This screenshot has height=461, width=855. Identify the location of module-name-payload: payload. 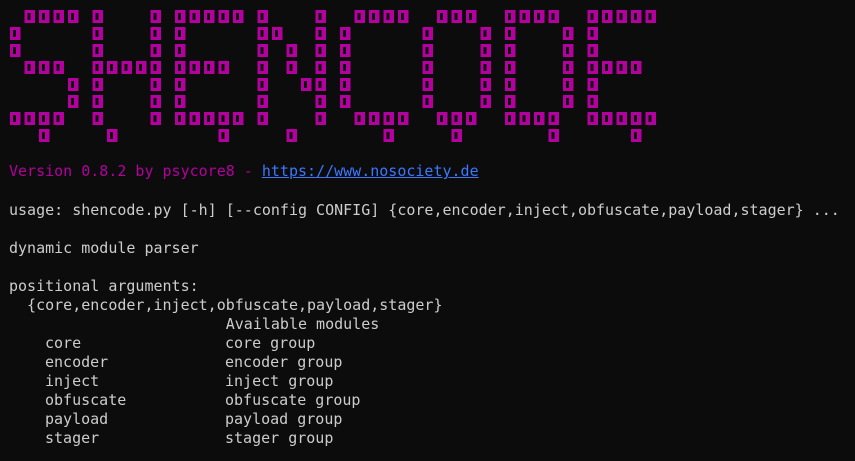
(77, 419).